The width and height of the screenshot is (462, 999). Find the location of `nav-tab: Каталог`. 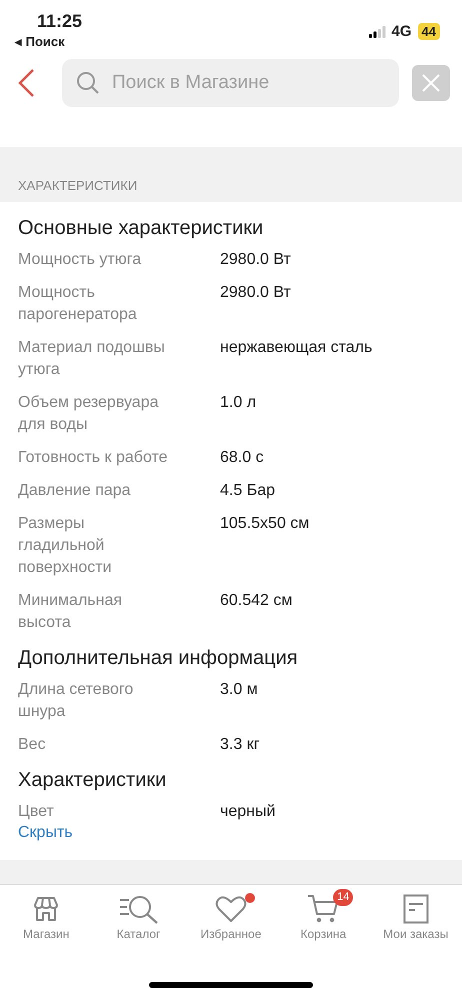

nav-tab: Каталог is located at coordinates (139, 921).